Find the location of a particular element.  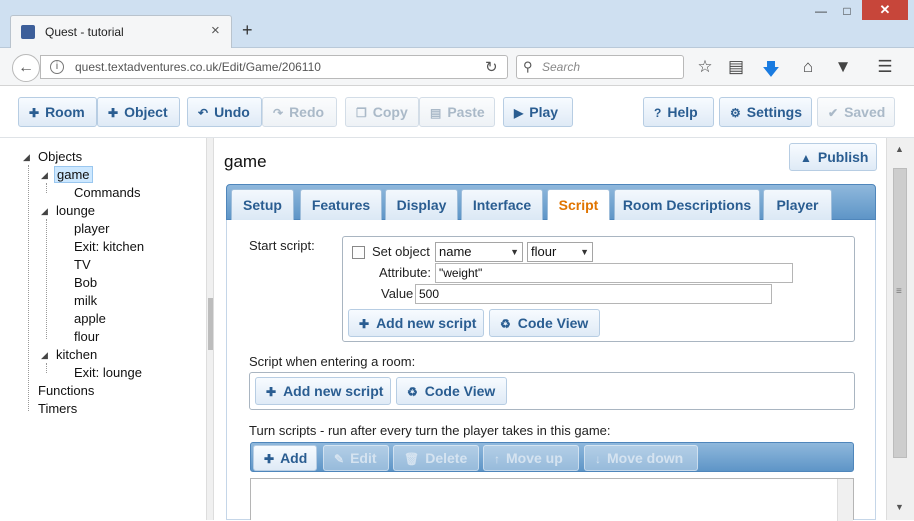

tree-item-objects: Objects is located at coordinates (60, 156).